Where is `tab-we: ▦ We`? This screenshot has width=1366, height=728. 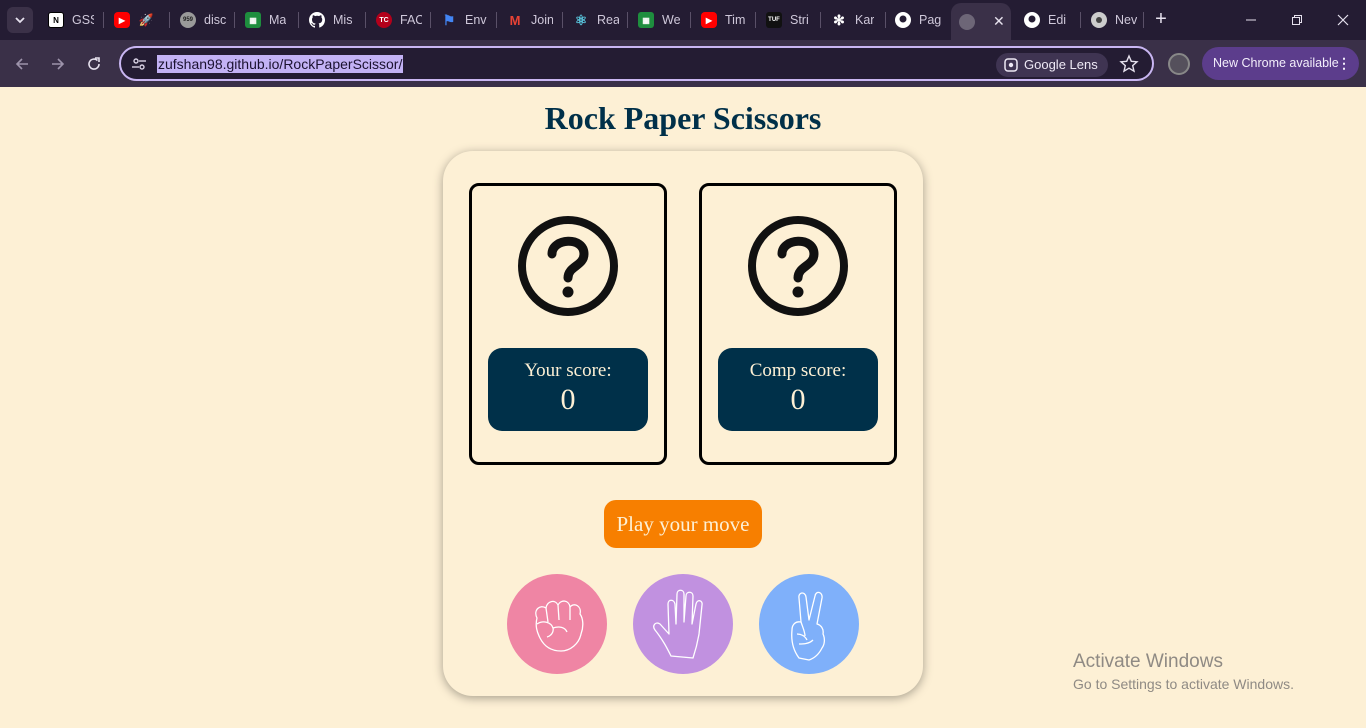
tab-we: ▦ We is located at coordinates (660, 20).